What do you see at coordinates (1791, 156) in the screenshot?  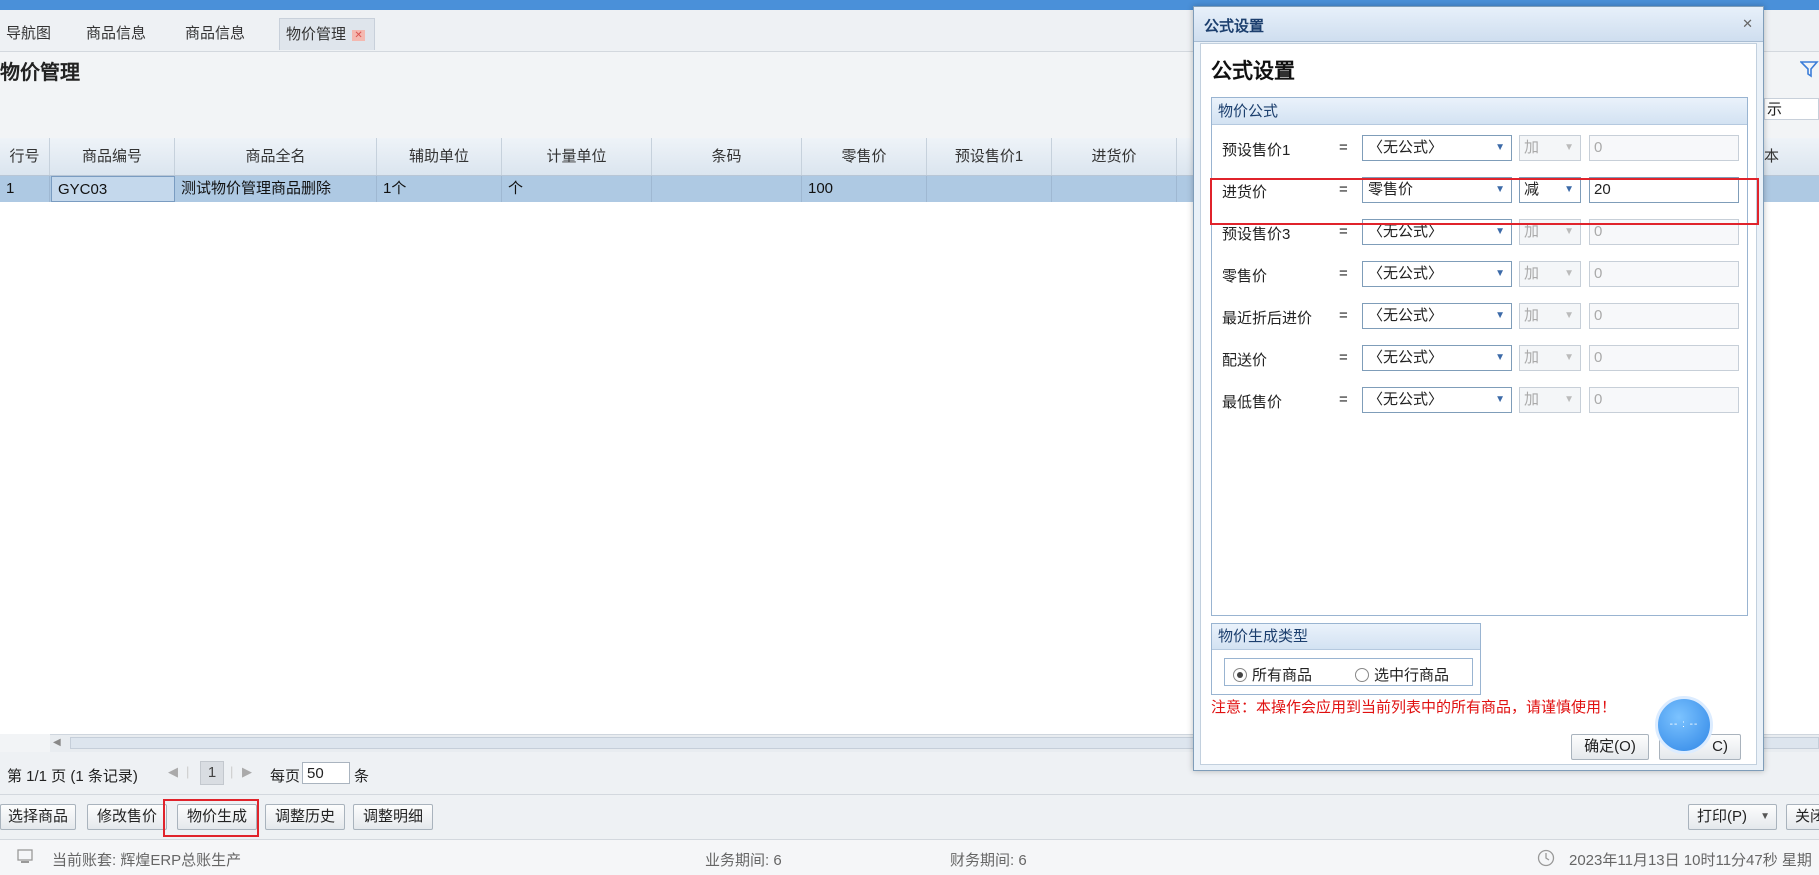 I see `col-cost: 本` at bounding box center [1791, 156].